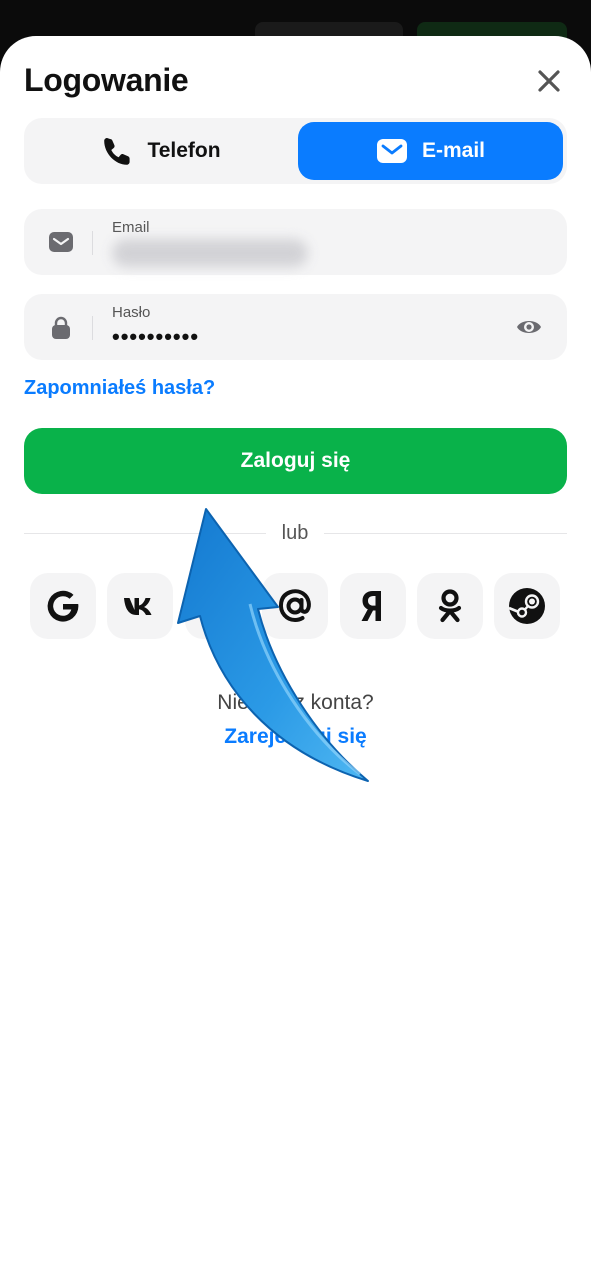  What do you see at coordinates (453, 150) in the screenshot?
I see `tab-label: E-mail` at bounding box center [453, 150].